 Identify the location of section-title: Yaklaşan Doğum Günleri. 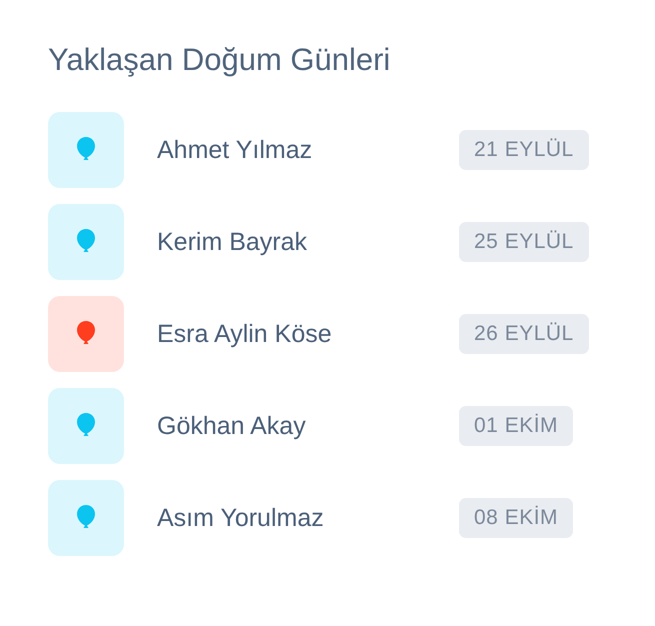
(220, 60).